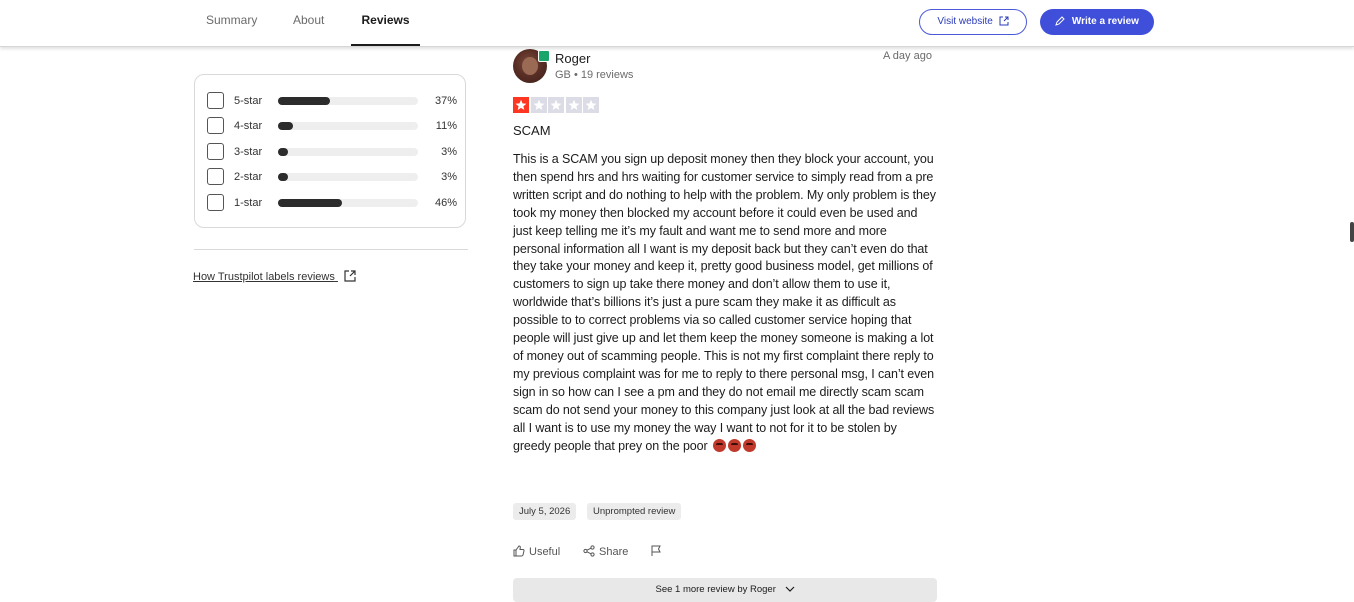  What do you see at coordinates (308, 23) in the screenshot?
I see `tab-about: About` at bounding box center [308, 23].